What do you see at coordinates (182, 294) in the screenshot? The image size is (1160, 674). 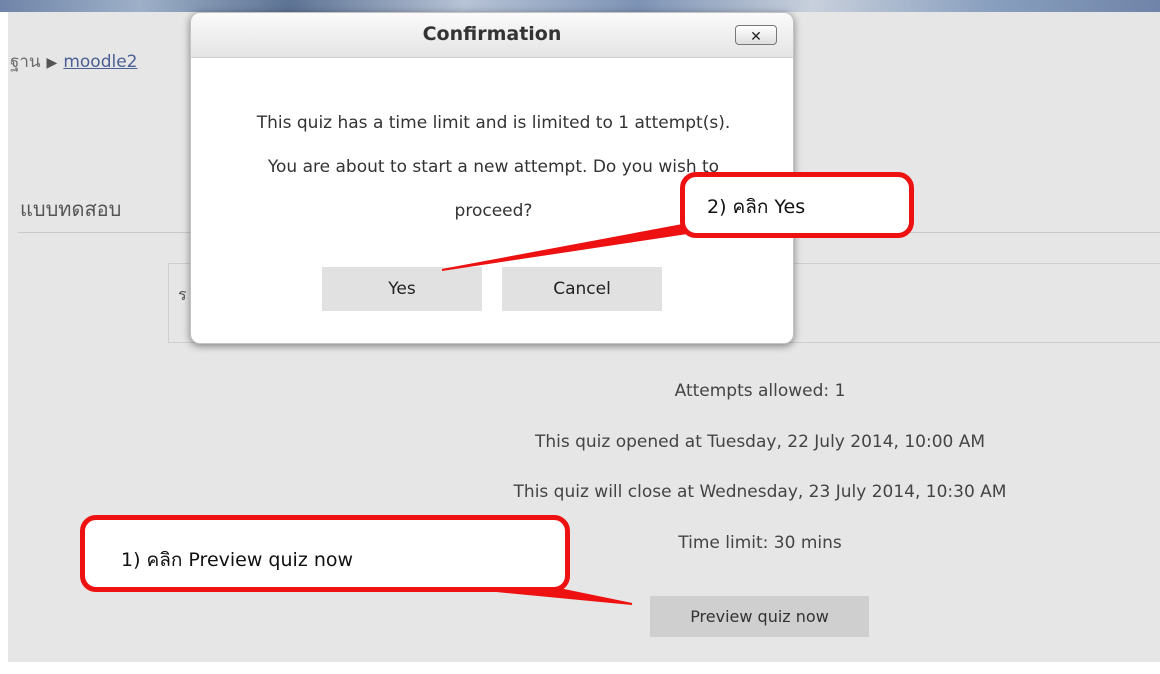 I see `quiz-intro-text: ร` at bounding box center [182, 294].